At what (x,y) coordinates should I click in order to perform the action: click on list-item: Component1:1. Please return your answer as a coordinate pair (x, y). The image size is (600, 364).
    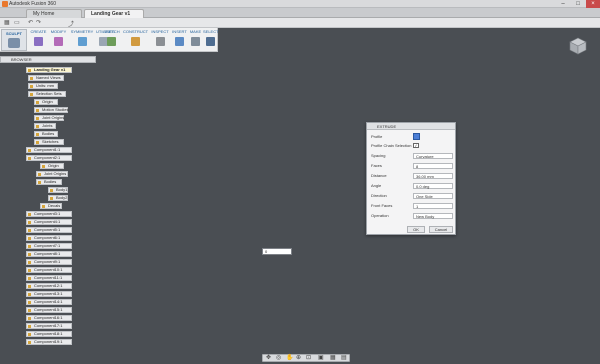
    Looking at the image, I should click on (49, 150).